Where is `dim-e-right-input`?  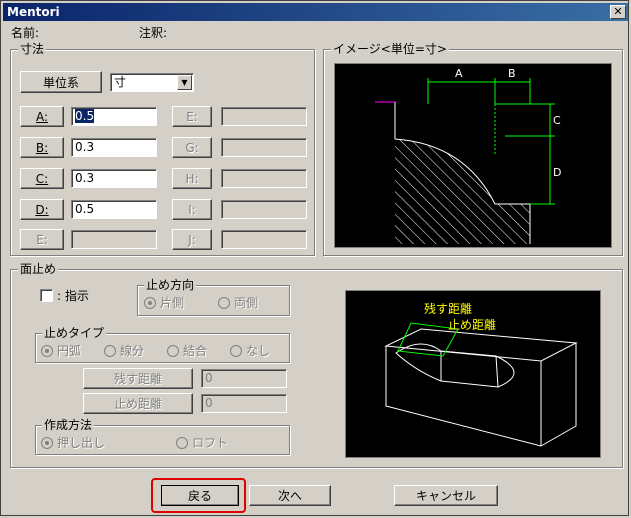
dim-e-right-input is located at coordinates (264, 116).